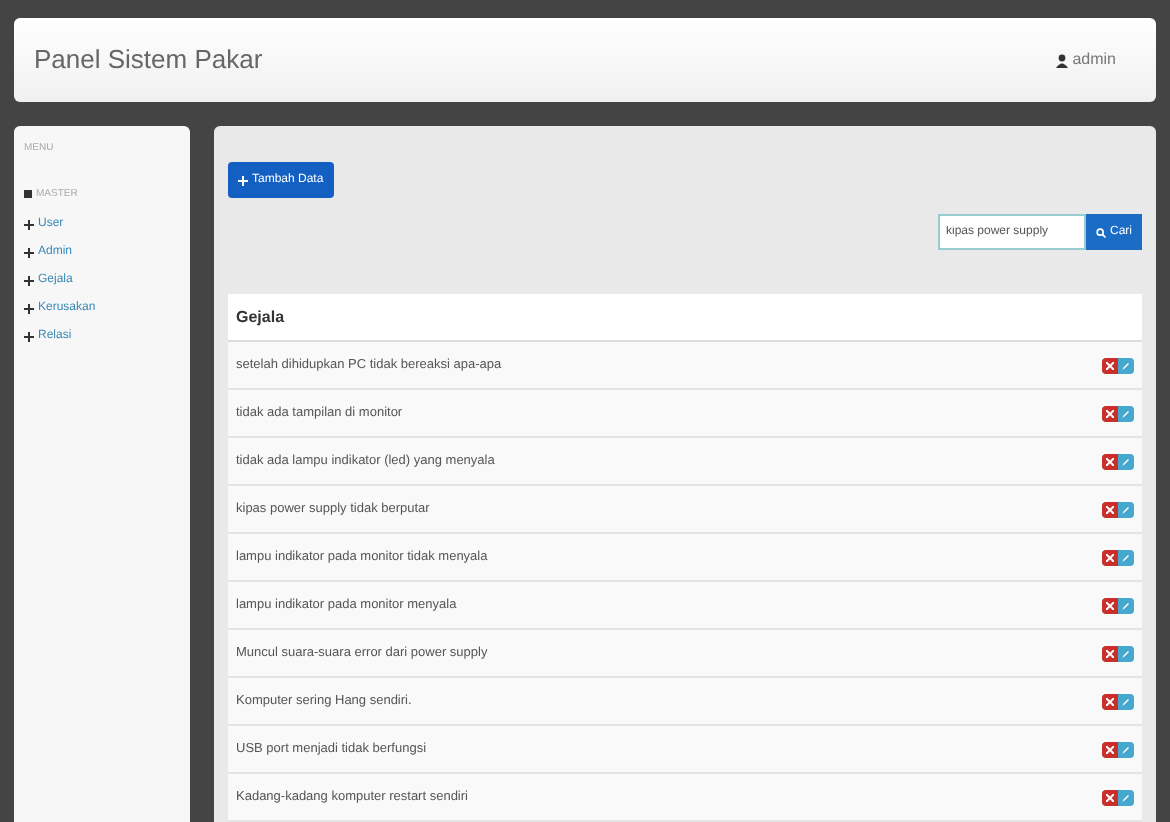  Describe the element at coordinates (1062, 60) in the screenshot. I see `user-icon` at that location.